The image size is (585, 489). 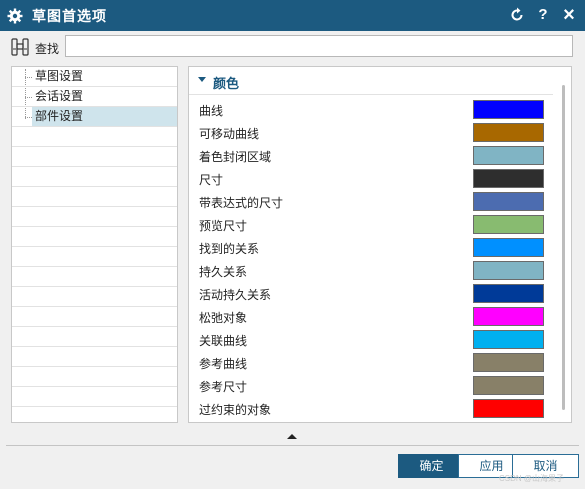 What do you see at coordinates (371, 224) in the screenshot?
I see `color-row: 预览尺寸` at bounding box center [371, 224].